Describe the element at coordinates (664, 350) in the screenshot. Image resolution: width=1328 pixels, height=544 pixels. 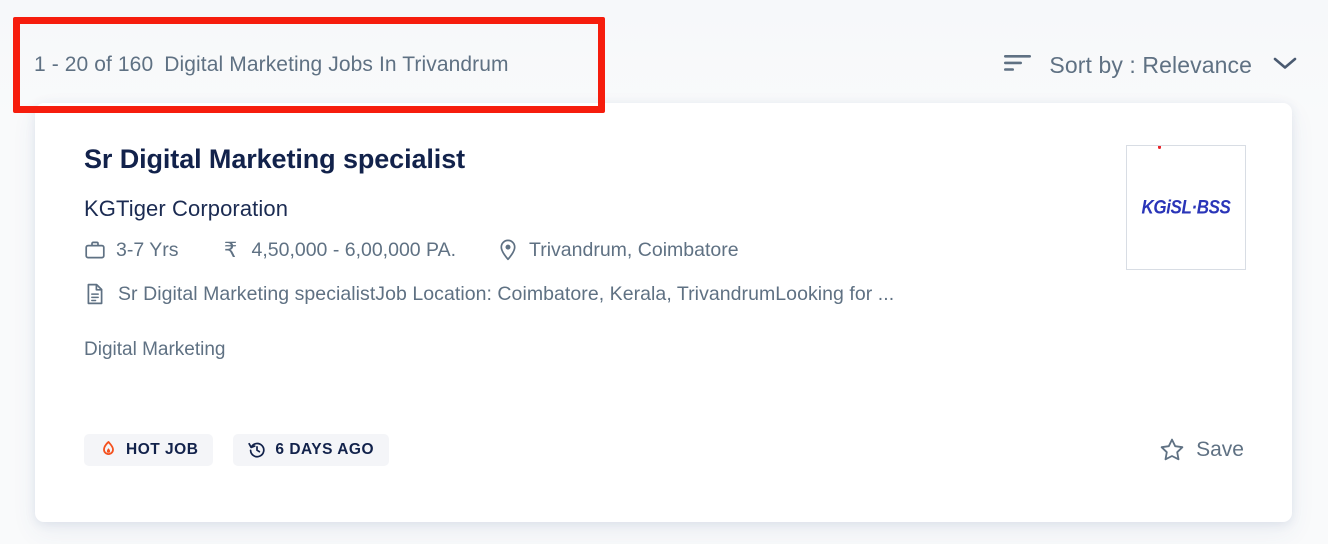
I see `job-skills: Digital Marketing` at that location.